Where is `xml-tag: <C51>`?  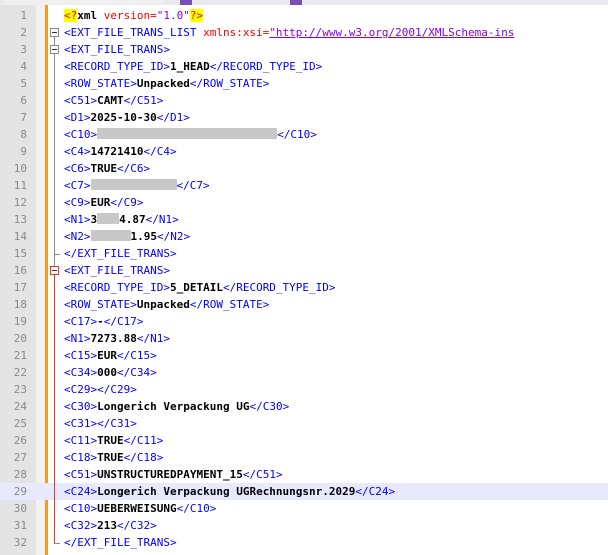 xml-tag: <C51> is located at coordinates (81, 474).